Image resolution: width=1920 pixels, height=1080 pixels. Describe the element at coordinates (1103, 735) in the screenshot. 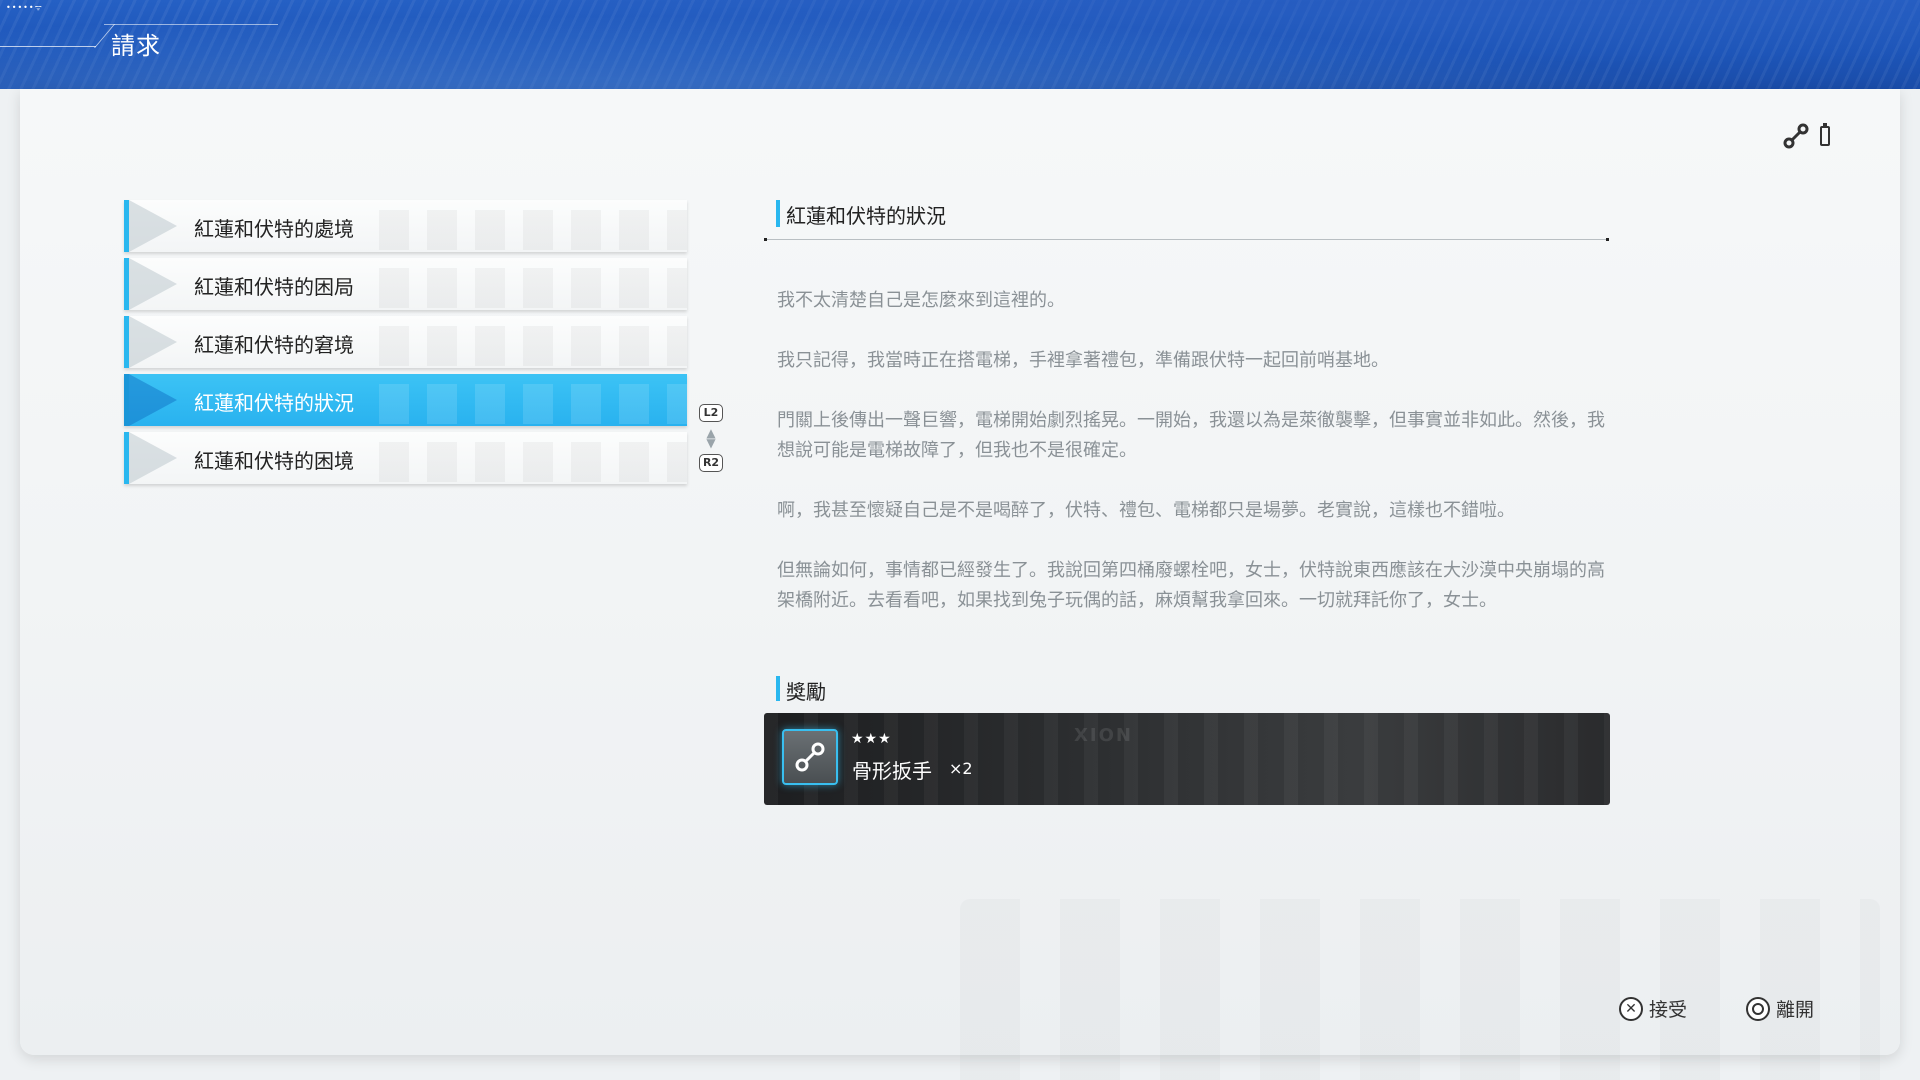

I see `reward-watermark: XION` at that location.